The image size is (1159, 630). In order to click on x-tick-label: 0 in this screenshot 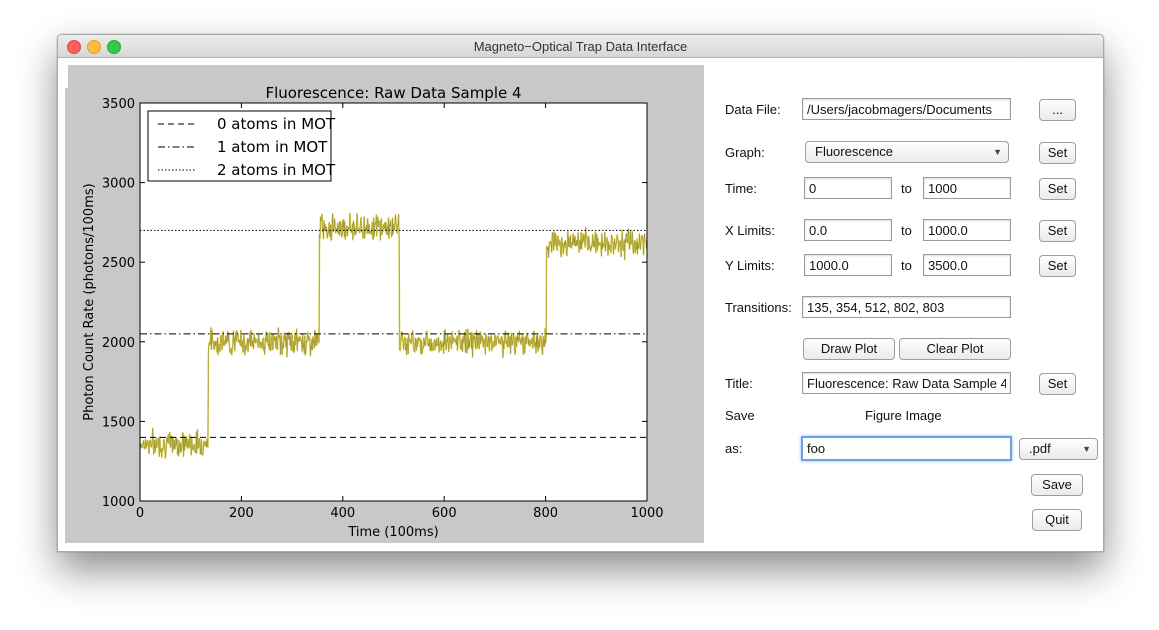, I will do `click(140, 513)`.